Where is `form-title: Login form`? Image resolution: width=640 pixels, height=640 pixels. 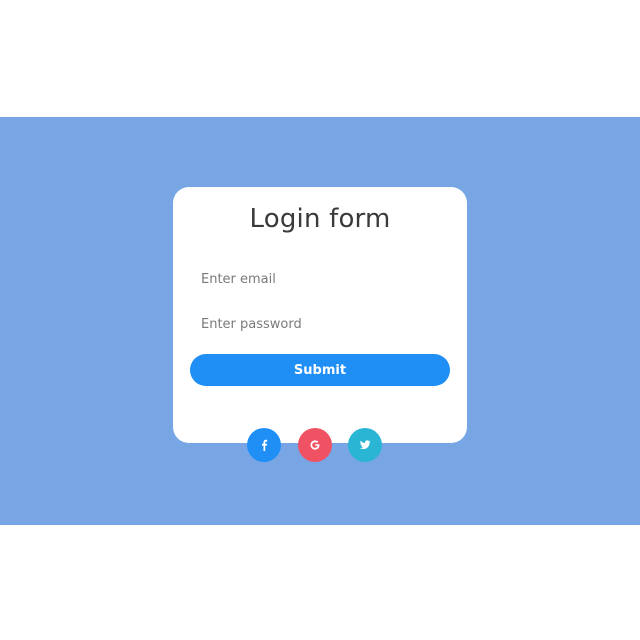
form-title: Login form is located at coordinates (320, 219).